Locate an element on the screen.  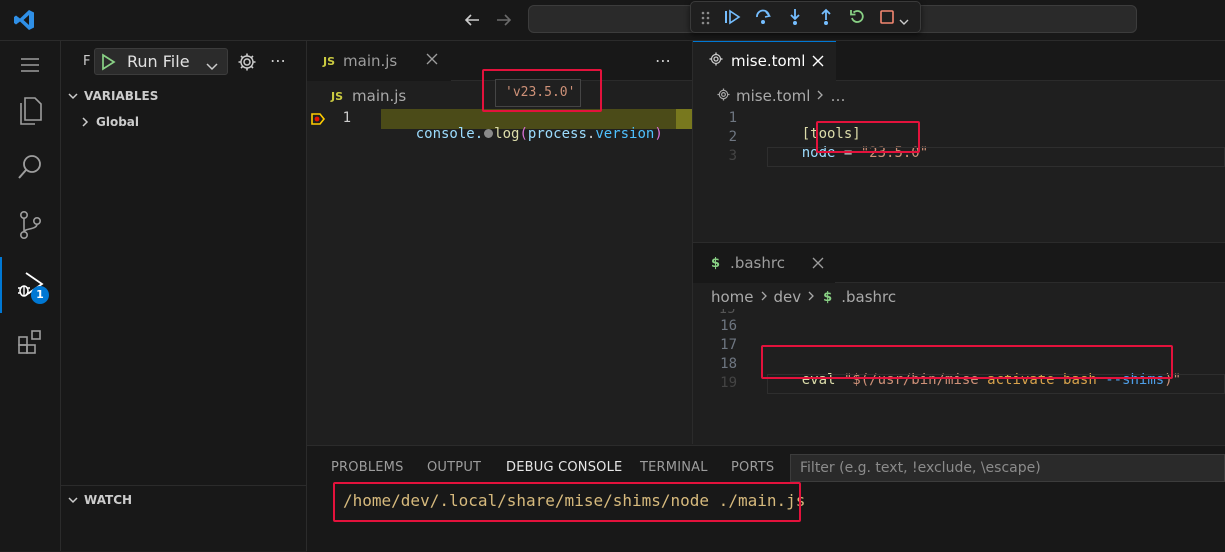
debug-toolbar is located at coordinates (805, 17).